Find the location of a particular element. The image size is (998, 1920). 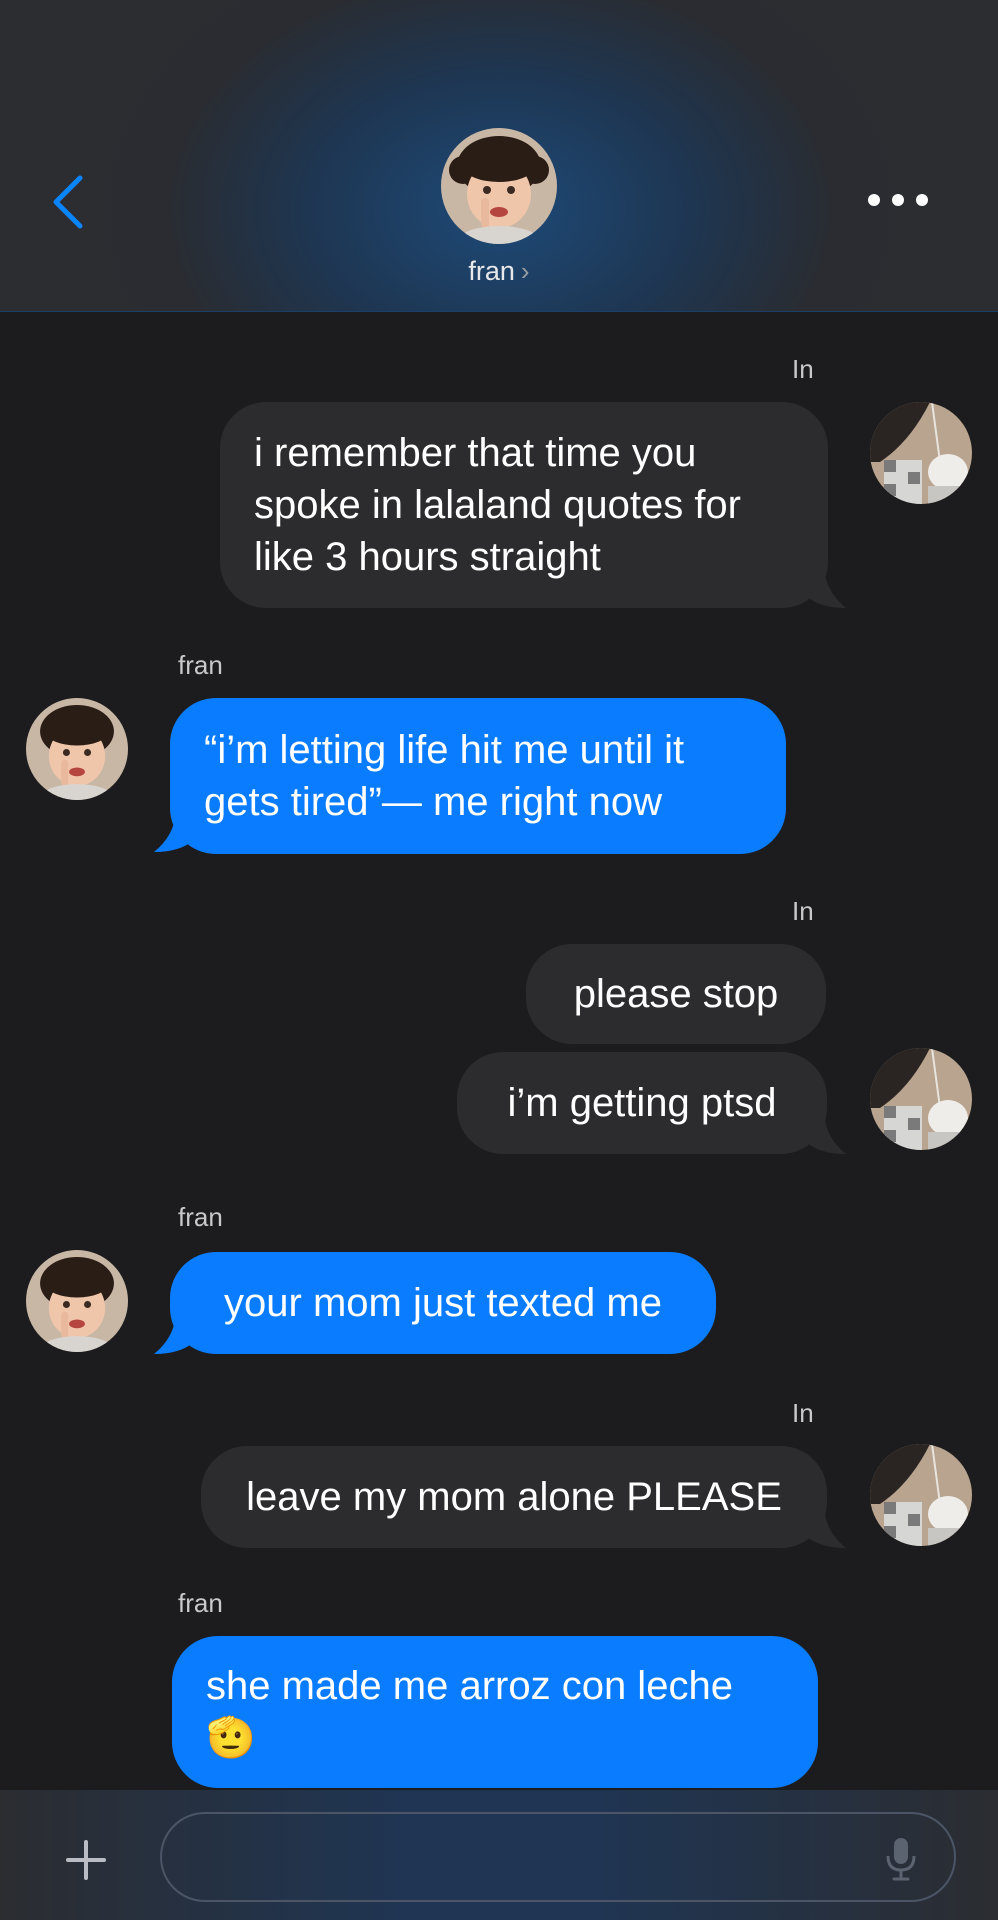

message-line: like 3 hours straight is located at coordinates (427, 557).